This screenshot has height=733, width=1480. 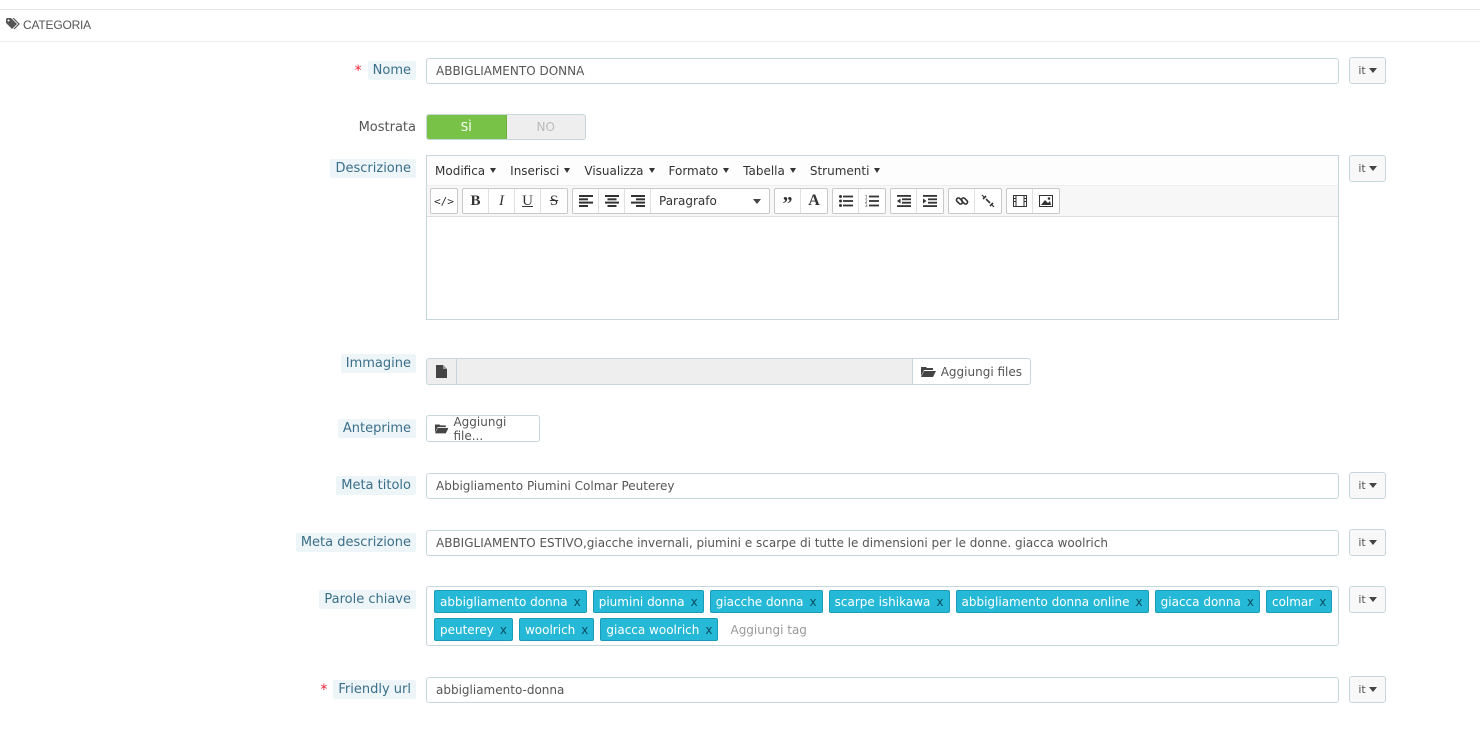 What do you see at coordinates (684, 371) in the screenshot?
I see `image-file-name-field` at bounding box center [684, 371].